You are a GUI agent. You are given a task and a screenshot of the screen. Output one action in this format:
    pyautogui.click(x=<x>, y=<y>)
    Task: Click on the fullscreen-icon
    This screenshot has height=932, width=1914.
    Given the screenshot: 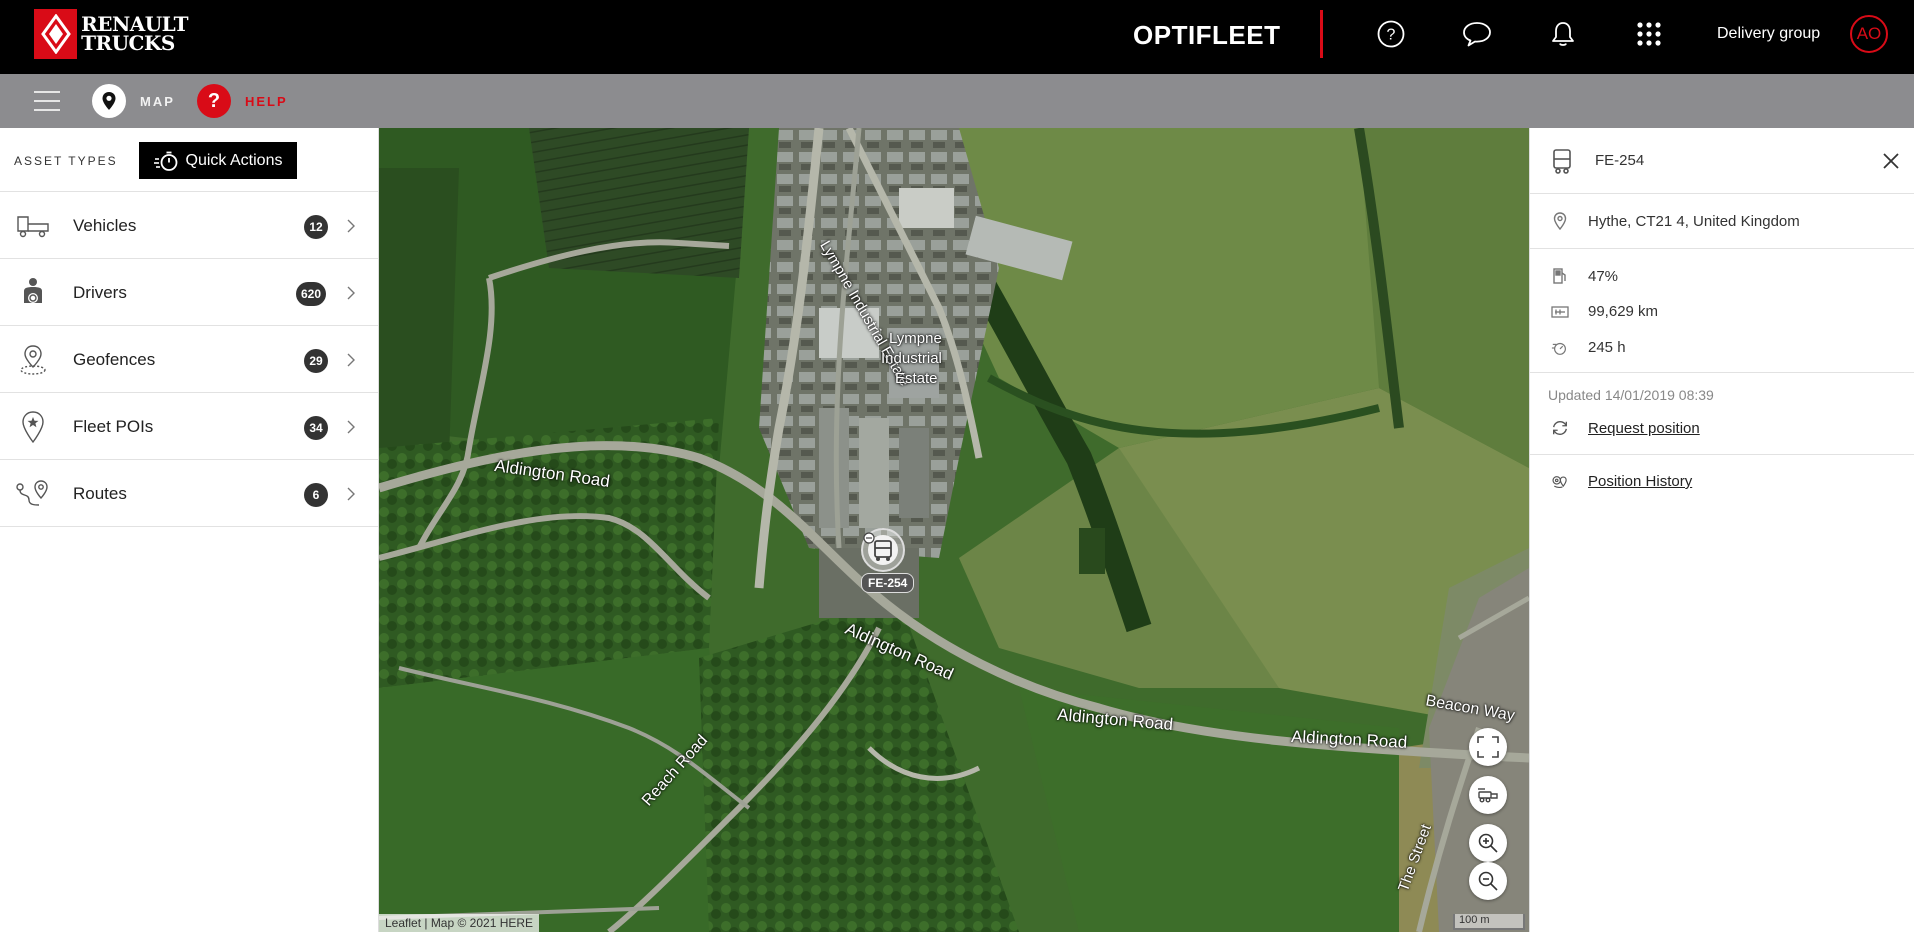 What is the action you would take?
    pyautogui.click(x=1488, y=747)
    